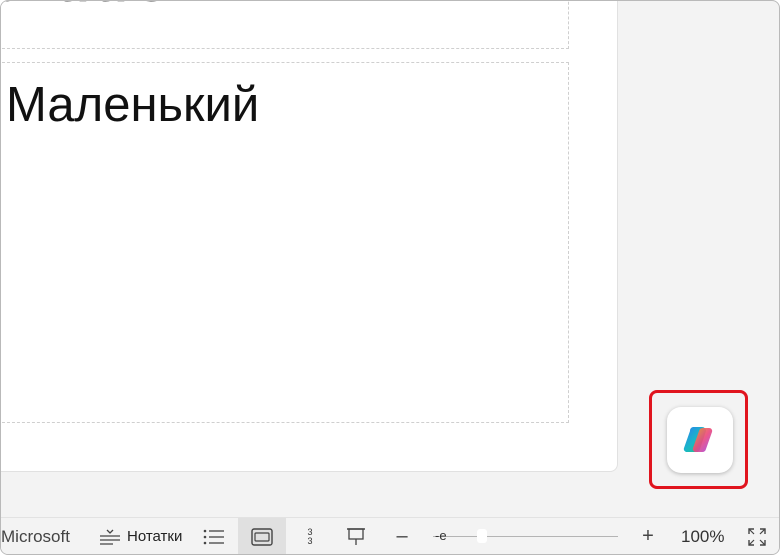 This screenshot has height=555, width=780. I want to click on notes-label: Нотатки, so click(155, 536).